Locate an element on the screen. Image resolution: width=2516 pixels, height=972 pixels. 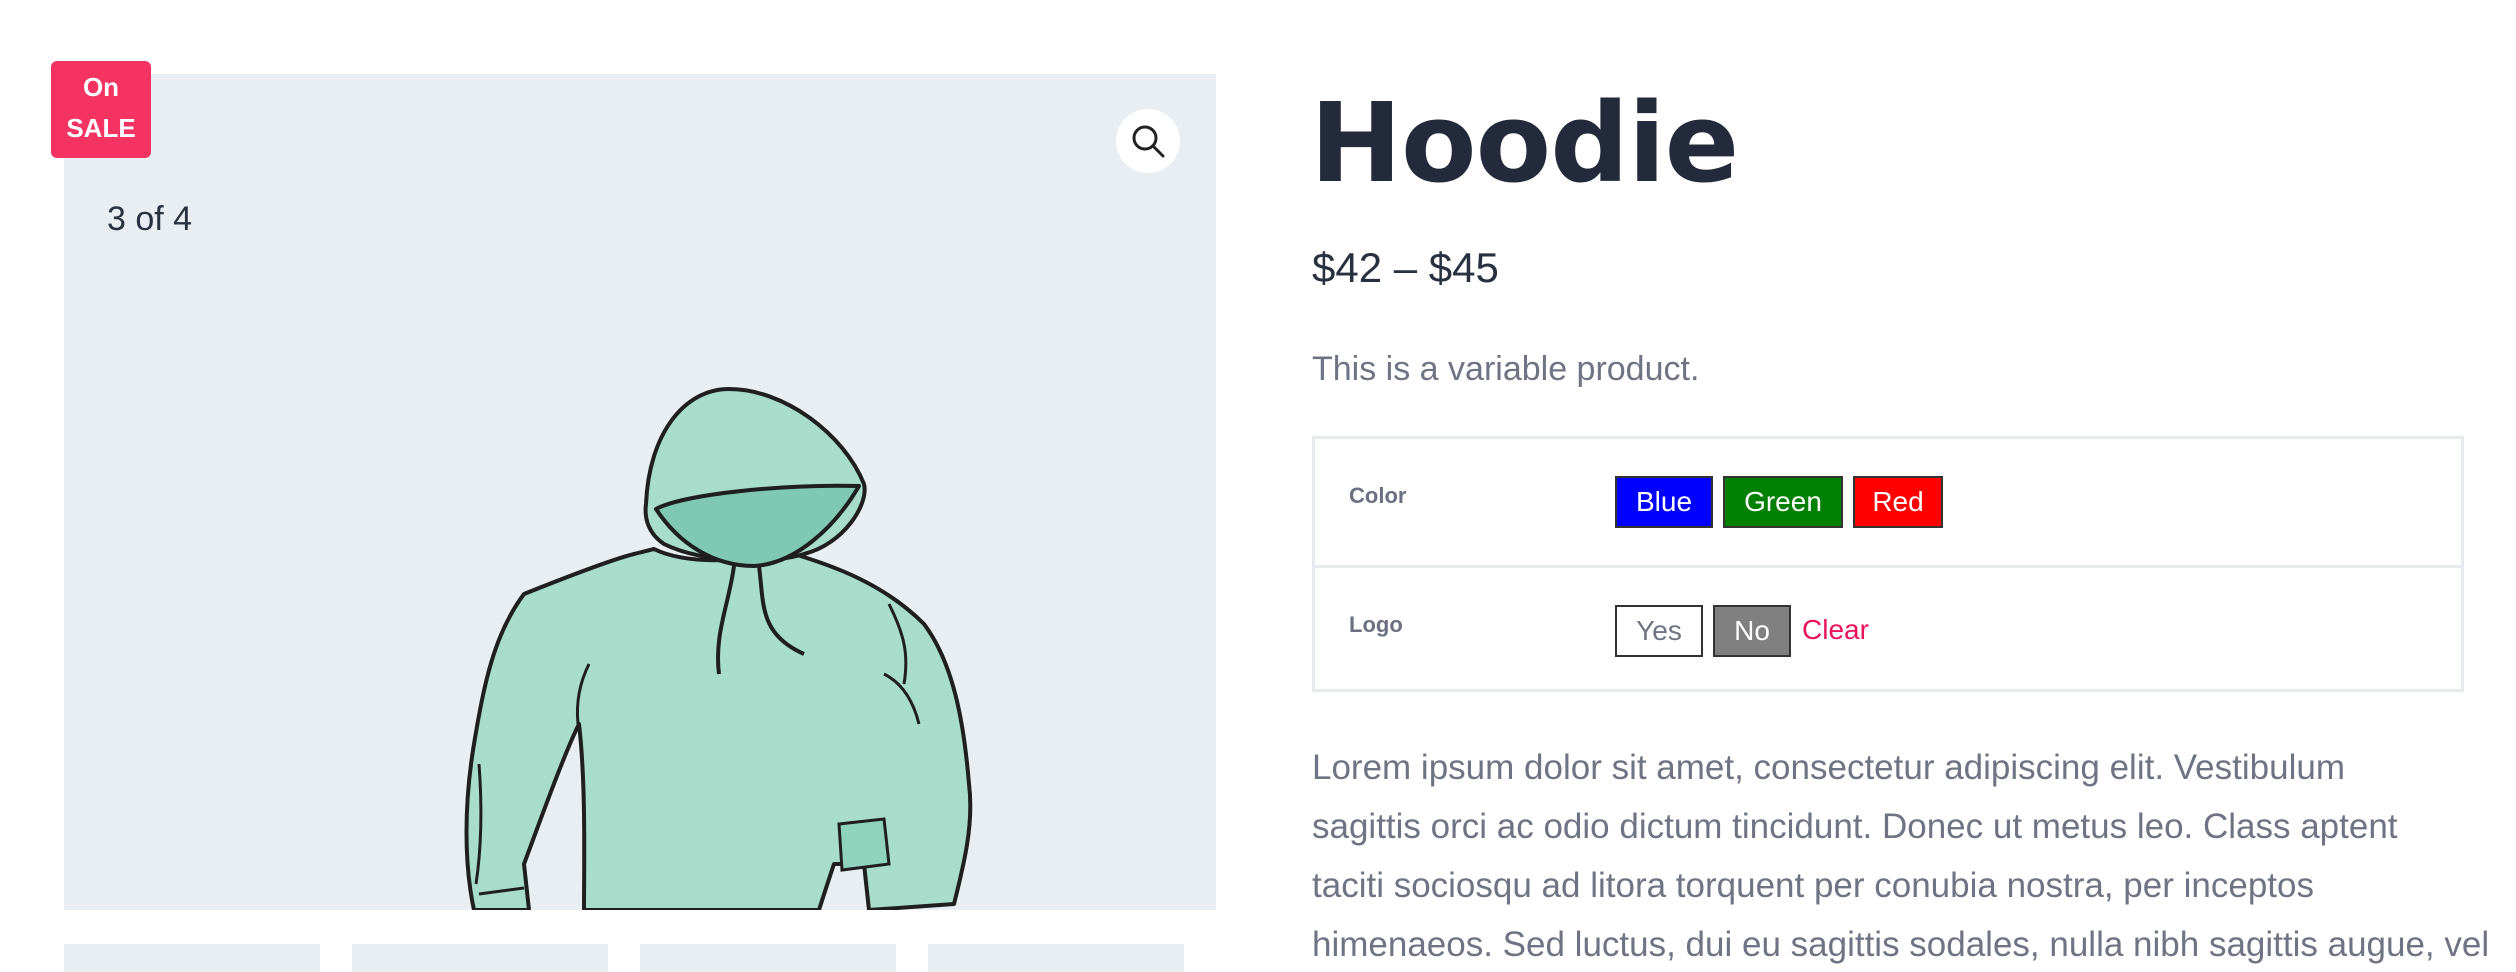
product-title: Hoodie is located at coordinates (1524, 143).